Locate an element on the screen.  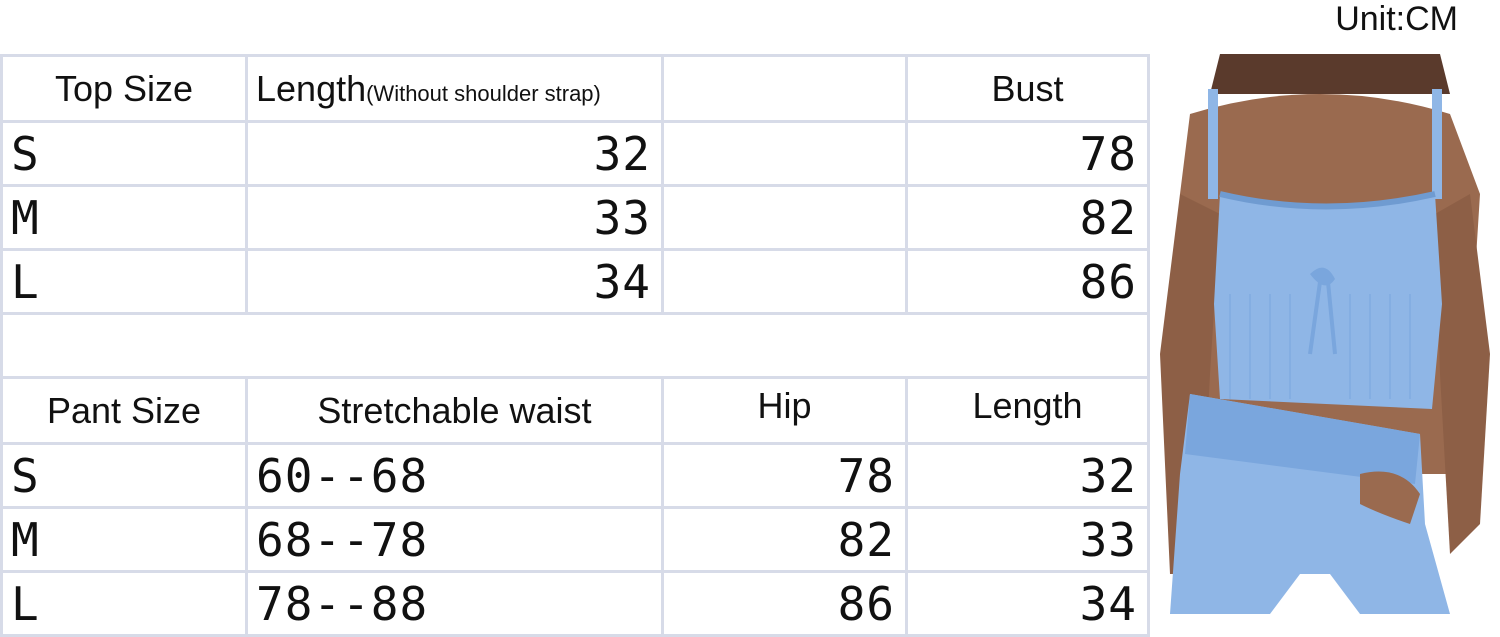
pant-row-l: L 78--88 86 34 is located at coordinates (575, 603).